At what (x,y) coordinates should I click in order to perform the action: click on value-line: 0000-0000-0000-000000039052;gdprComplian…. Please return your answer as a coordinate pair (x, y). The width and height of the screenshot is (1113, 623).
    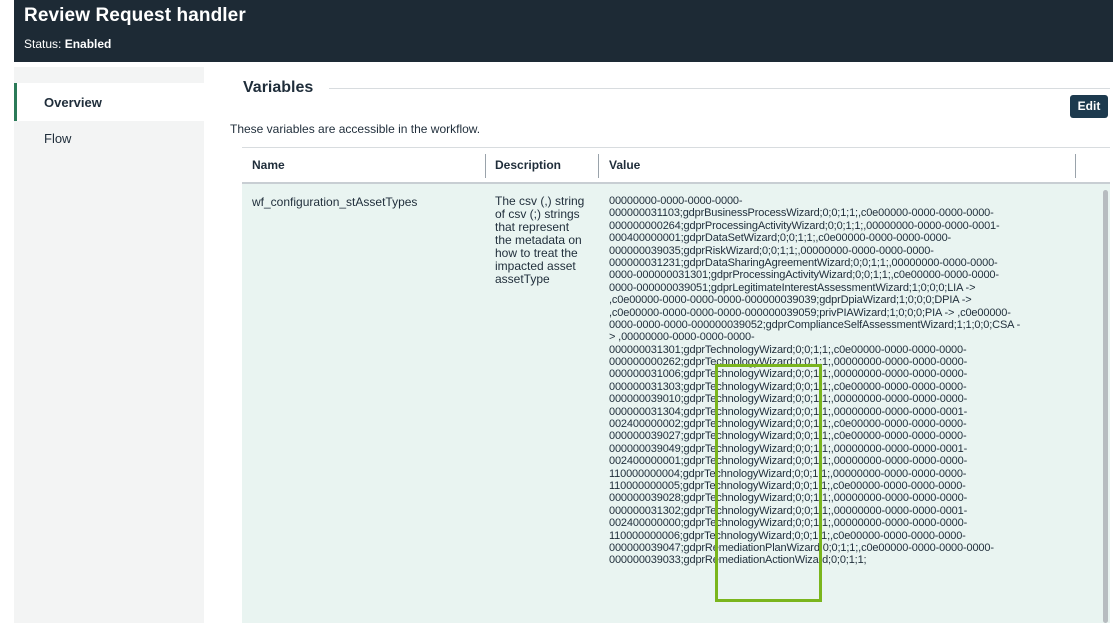
    Looking at the image, I should click on (815, 324).